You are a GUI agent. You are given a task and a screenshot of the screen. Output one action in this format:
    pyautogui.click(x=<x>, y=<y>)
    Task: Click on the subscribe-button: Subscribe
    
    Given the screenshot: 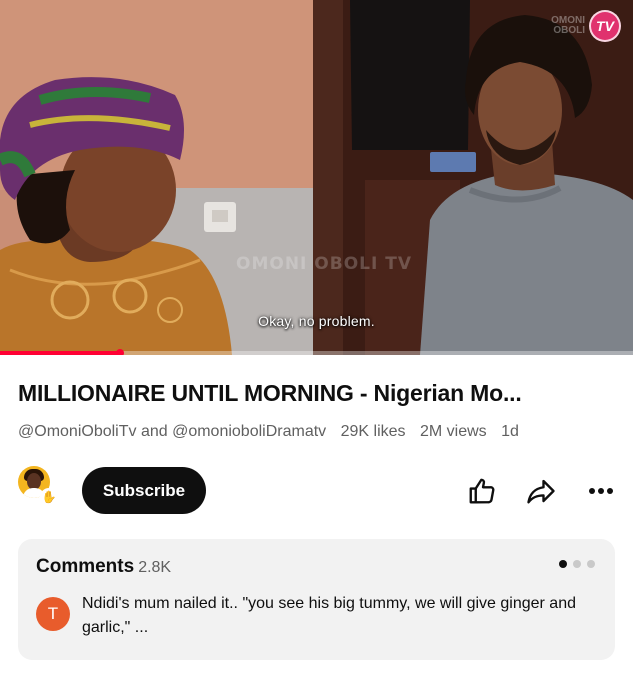 What is the action you would take?
    pyautogui.click(x=144, y=490)
    